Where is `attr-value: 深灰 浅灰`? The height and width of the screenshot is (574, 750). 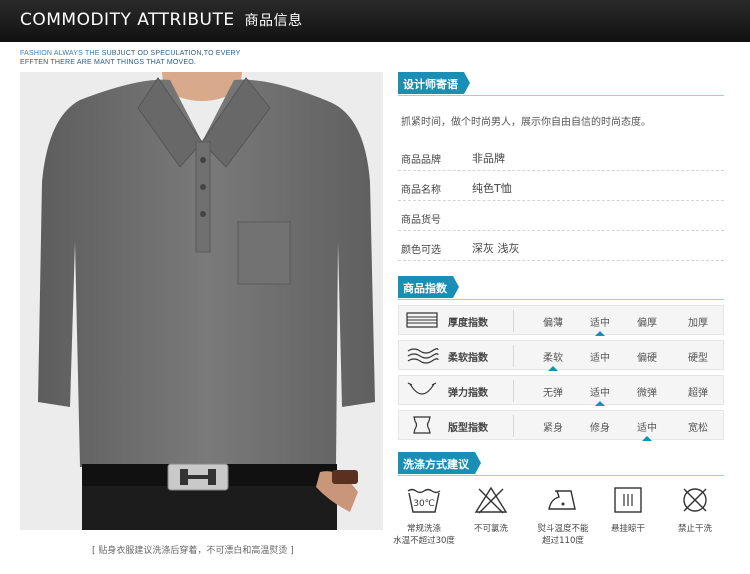 attr-value: 深灰 浅灰 is located at coordinates (496, 248).